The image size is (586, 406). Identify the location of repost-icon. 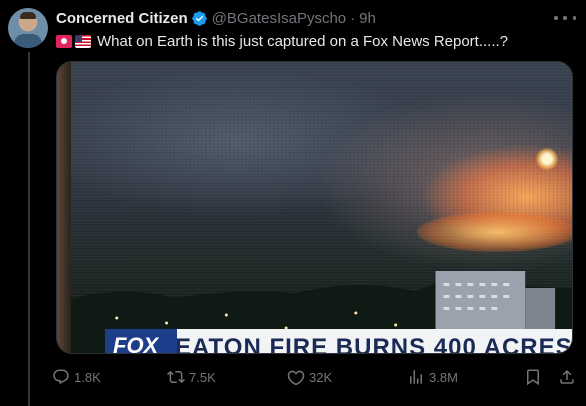
(176, 377).